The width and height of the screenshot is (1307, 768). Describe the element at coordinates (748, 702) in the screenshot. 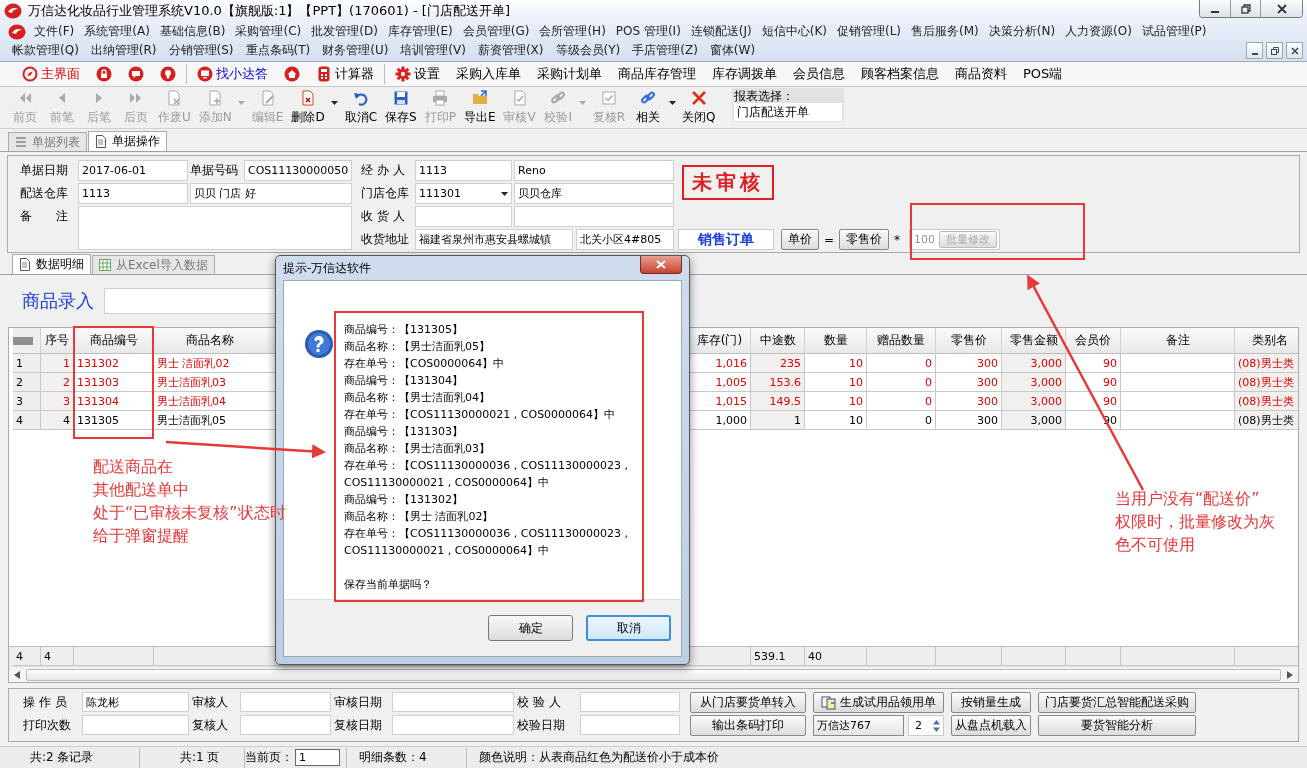

I see `action-button: 从门店要货单转入` at that location.